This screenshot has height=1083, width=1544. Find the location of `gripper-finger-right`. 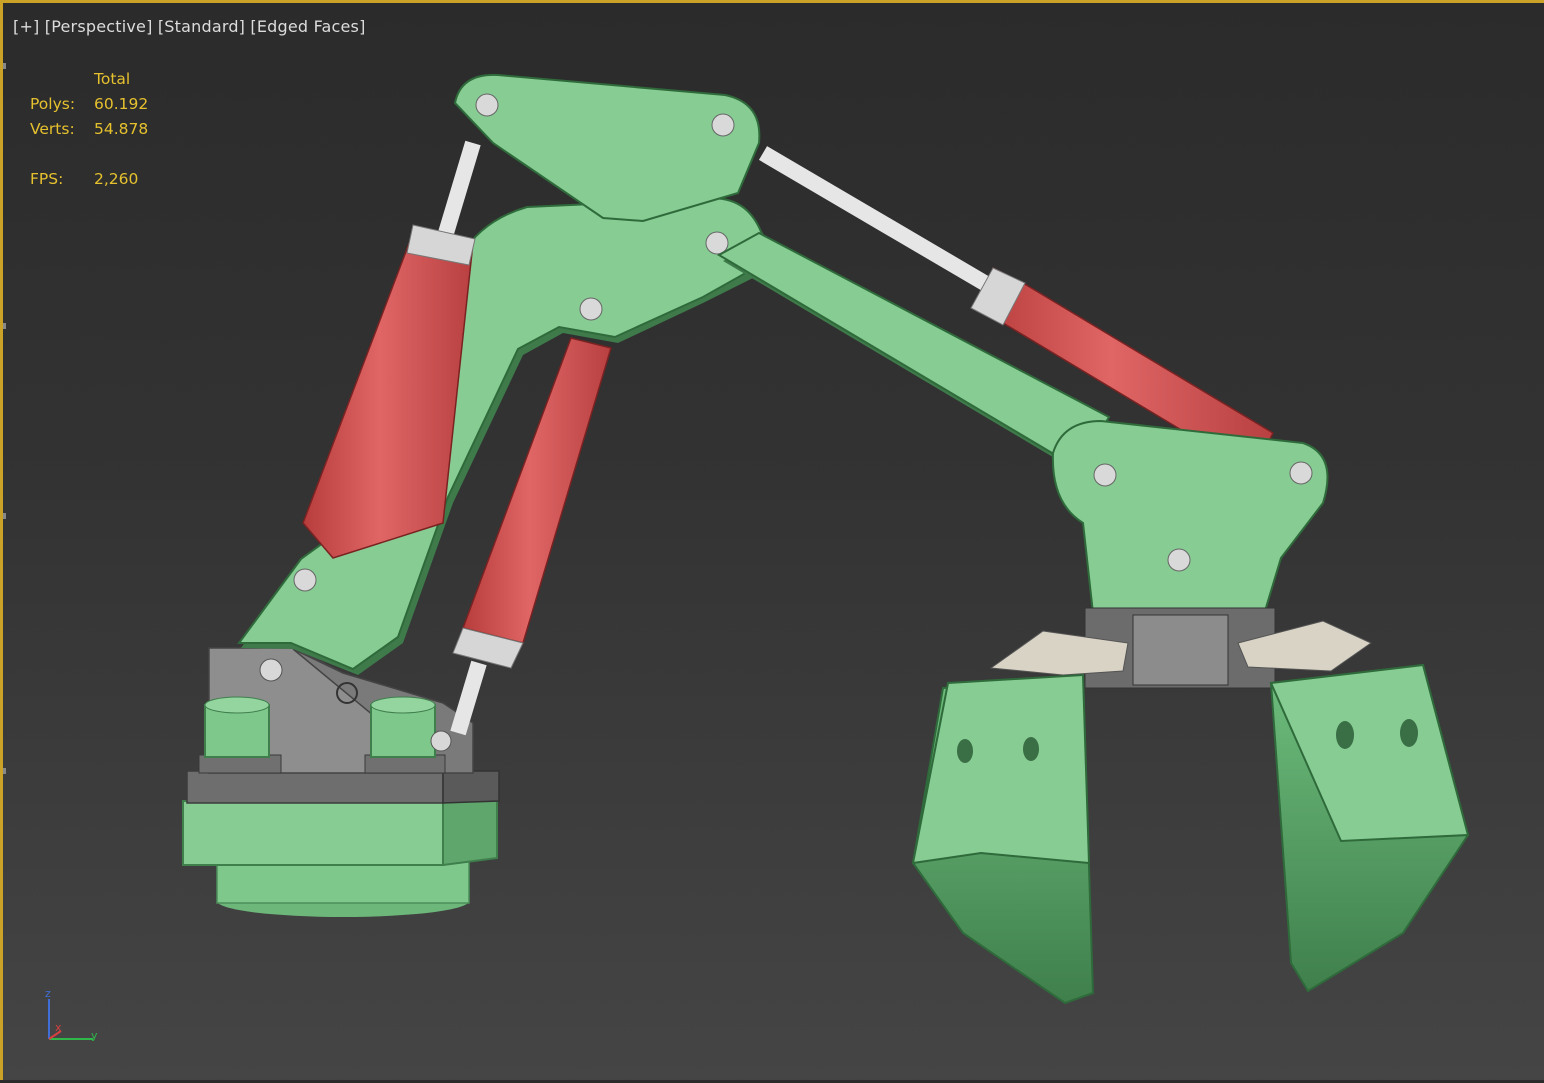

gripper-finger-right is located at coordinates (1369, 828).